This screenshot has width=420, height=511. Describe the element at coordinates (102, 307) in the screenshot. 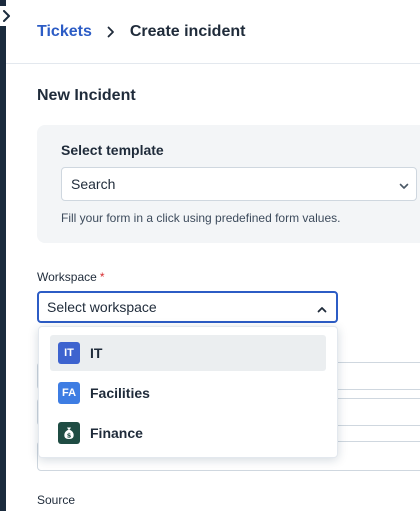

I see `workspace-select-placeholder: Select workspace` at that location.